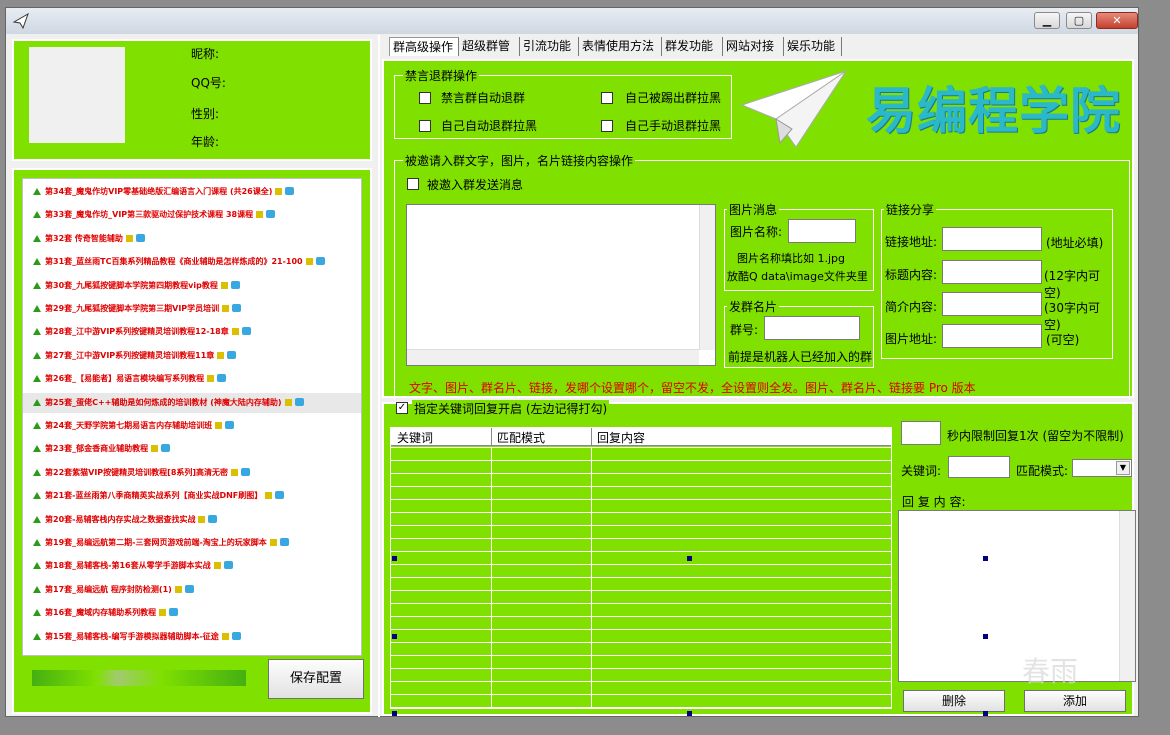 Image resolution: width=1170 pixels, height=735 pixels. Describe the element at coordinates (424, 46) in the screenshot. I see `tab-1: 群高级操作` at that location.